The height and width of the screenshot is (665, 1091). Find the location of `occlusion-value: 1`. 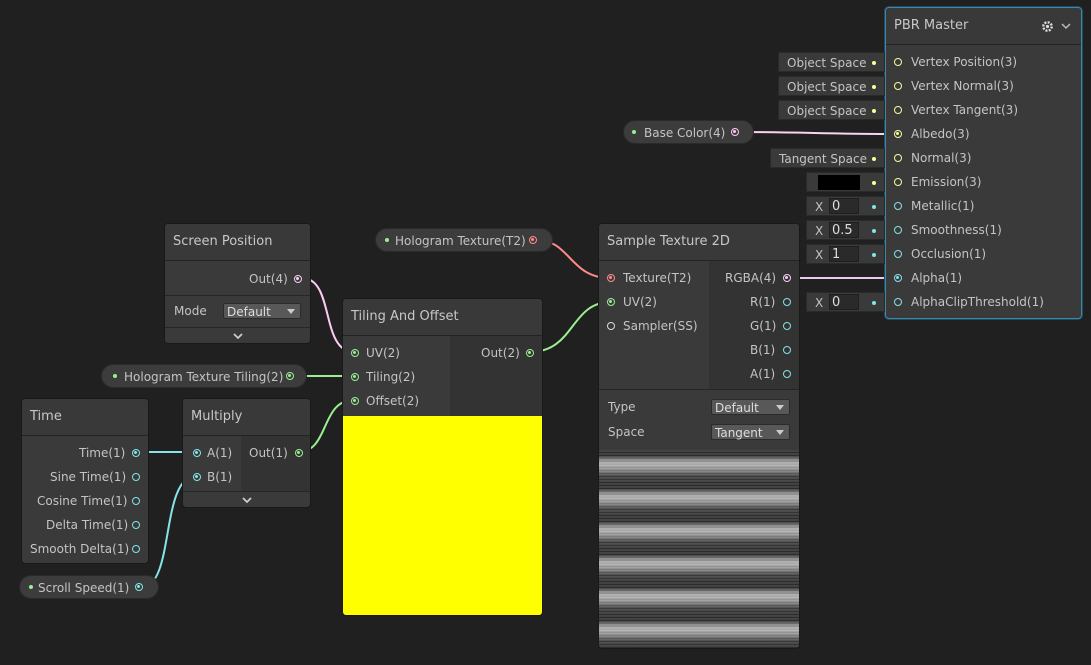

occlusion-value: 1 is located at coordinates (844, 254).